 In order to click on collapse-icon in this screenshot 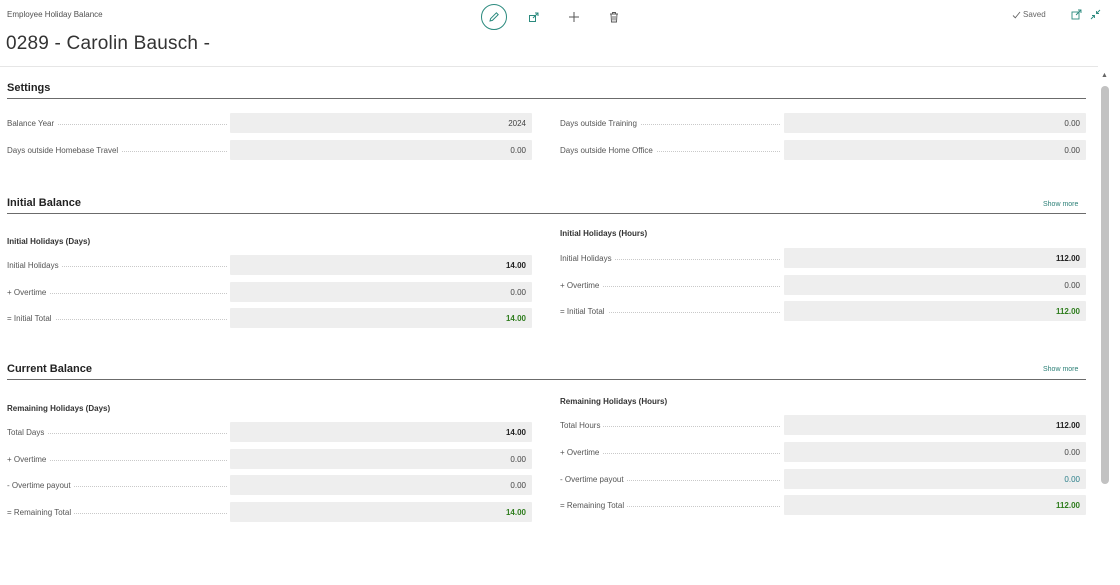, I will do `click(1095, 14)`.